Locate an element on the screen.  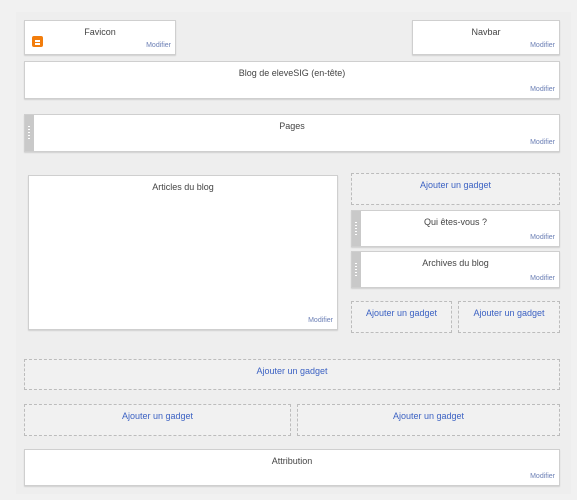
favicon-widget: Favicon Modifier is located at coordinates (100, 37).